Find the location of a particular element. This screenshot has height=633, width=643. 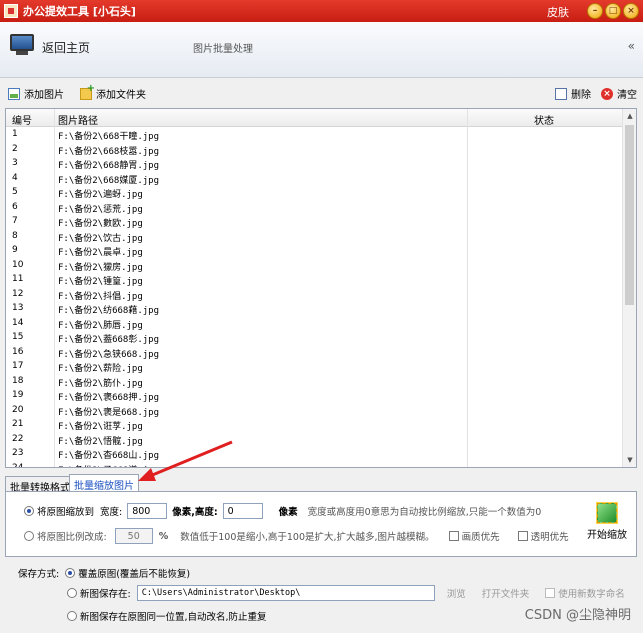

row-number: 21 is located at coordinates (18, 424).